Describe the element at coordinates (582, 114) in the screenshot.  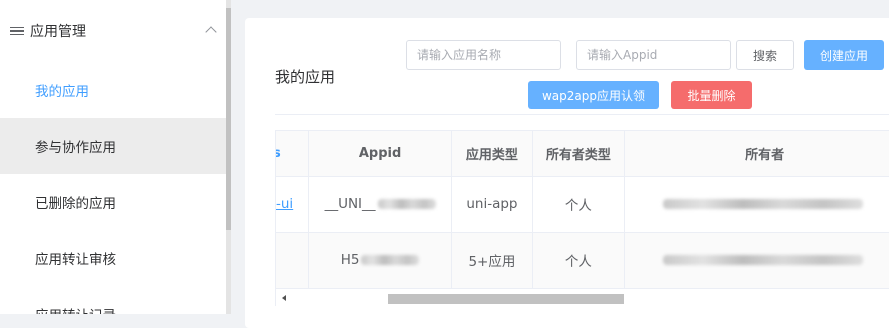
I see `toolbar-divider` at that location.